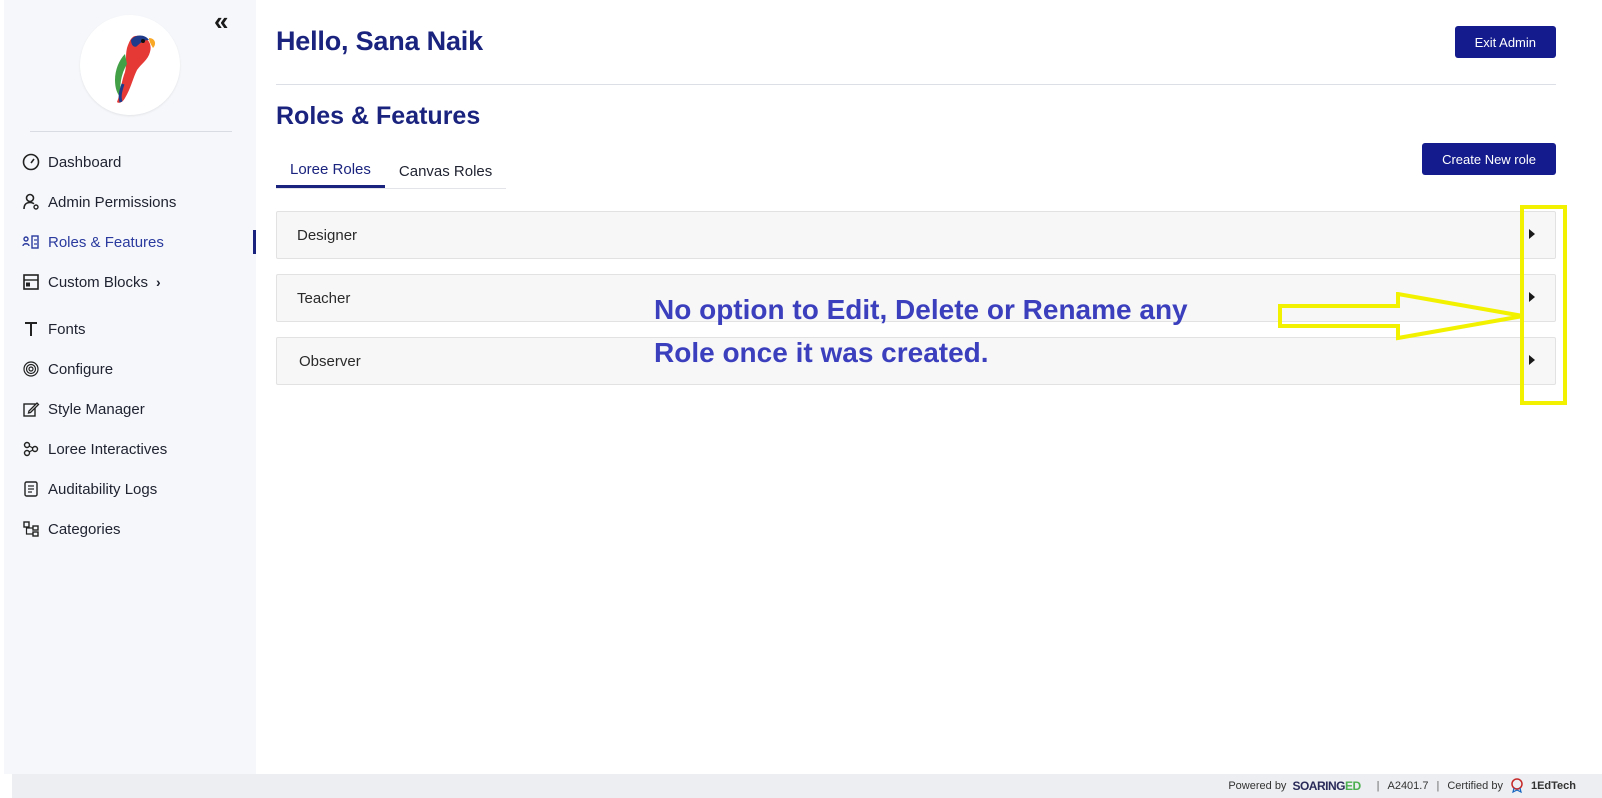 The width and height of the screenshot is (1602, 798). Describe the element at coordinates (31, 329) in the screenshot. I see `font-icon` at that location.